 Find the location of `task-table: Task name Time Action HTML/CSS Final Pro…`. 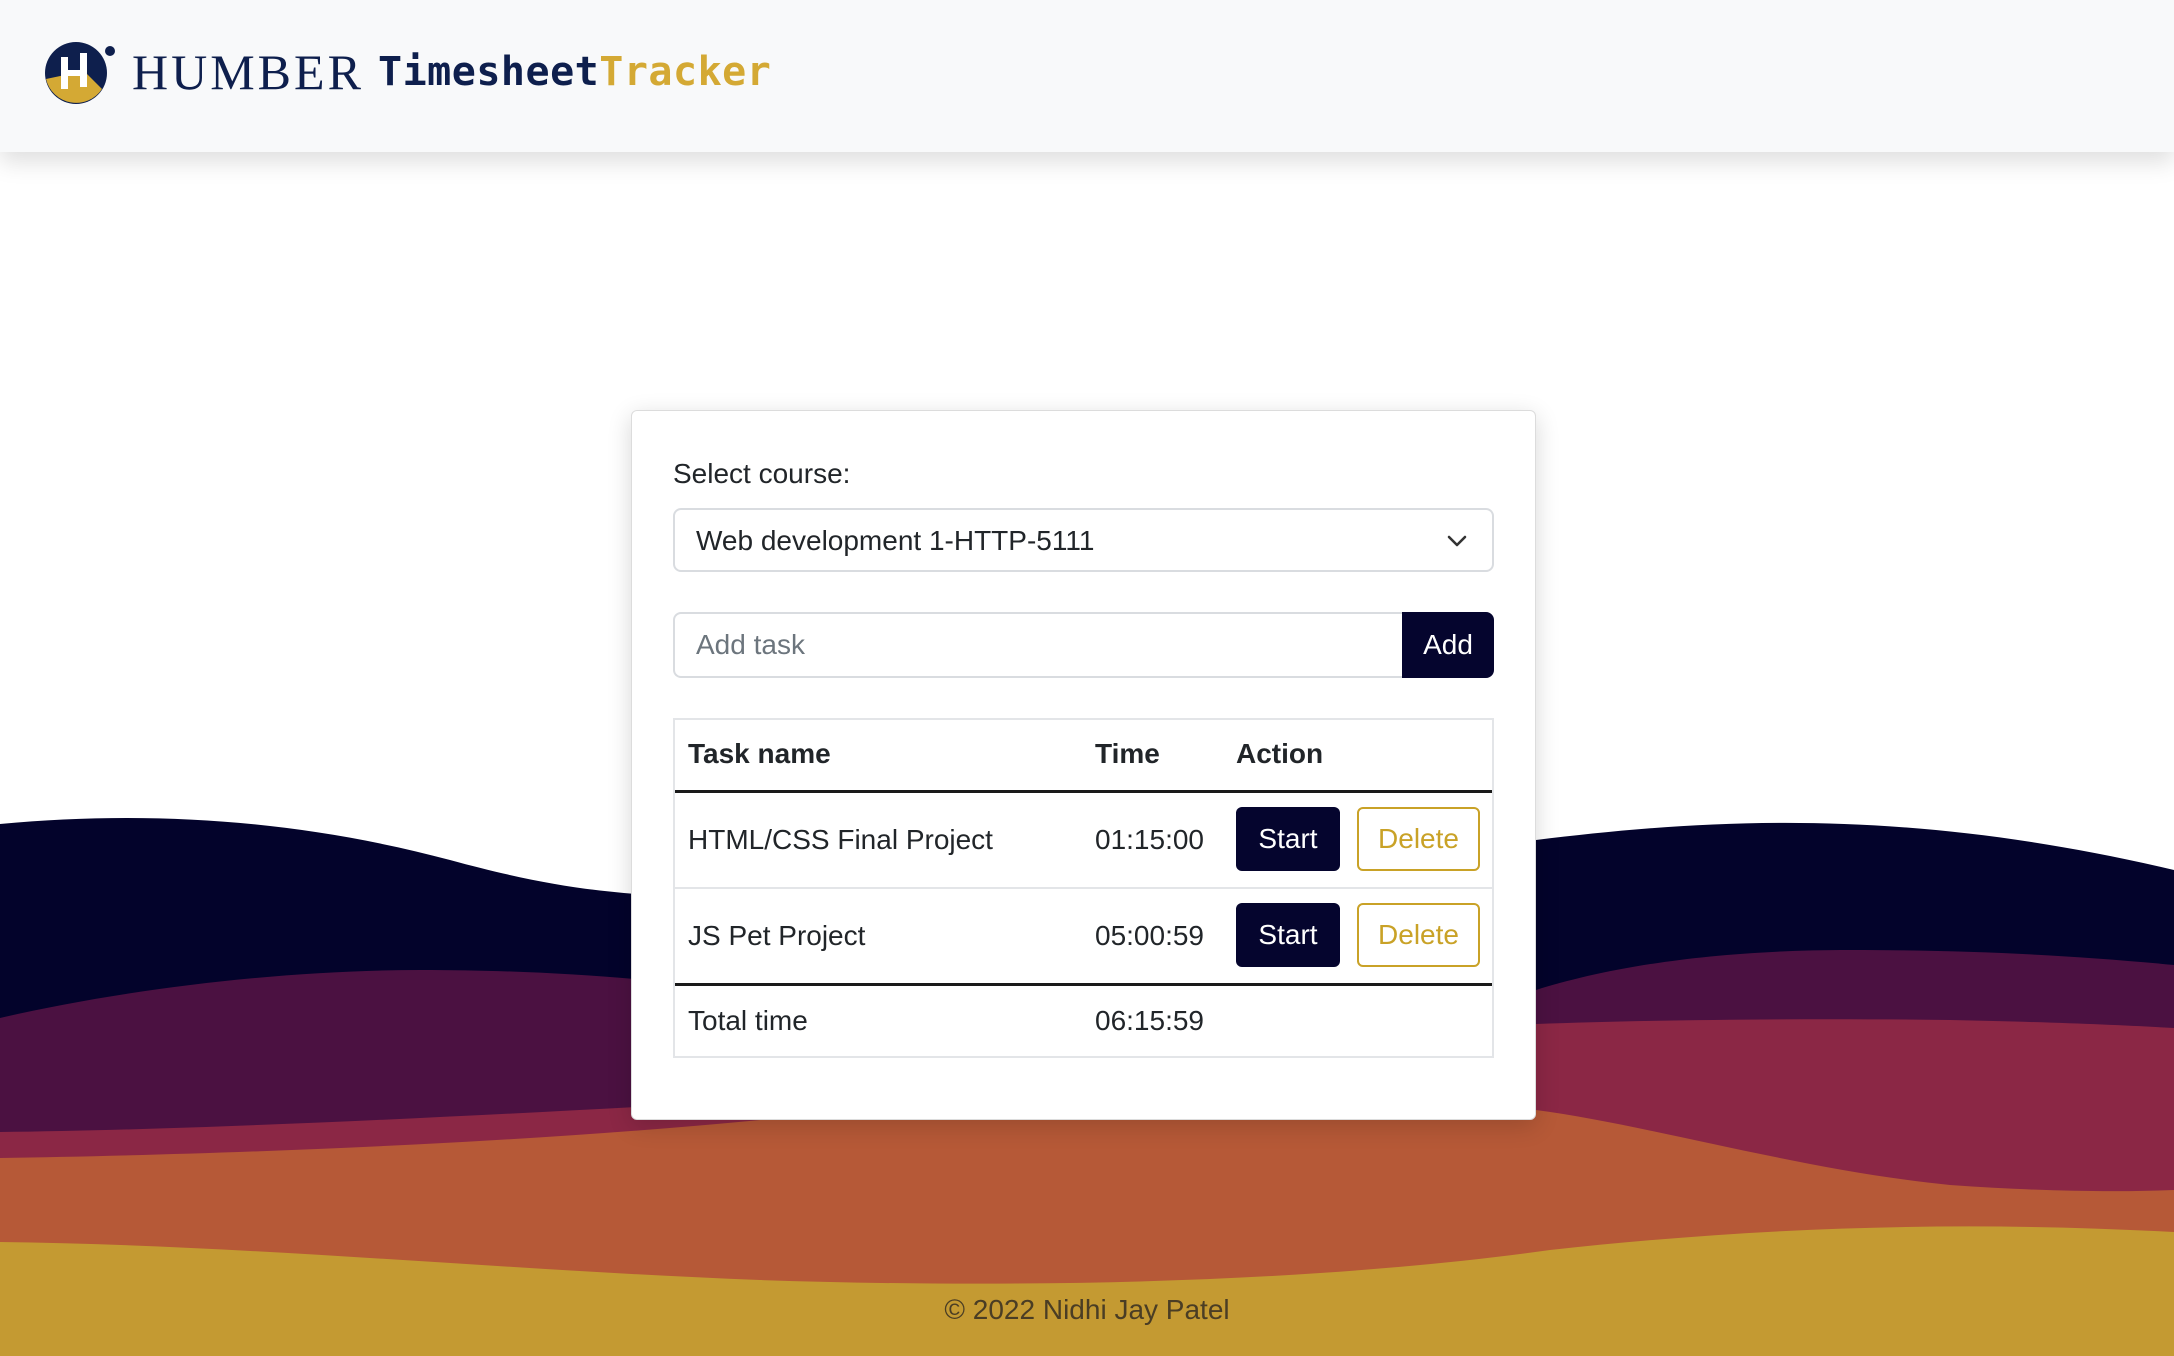

task-table: Task name Time Action HTML/CSS Final Pro… is located at coordinates (1083, 888).